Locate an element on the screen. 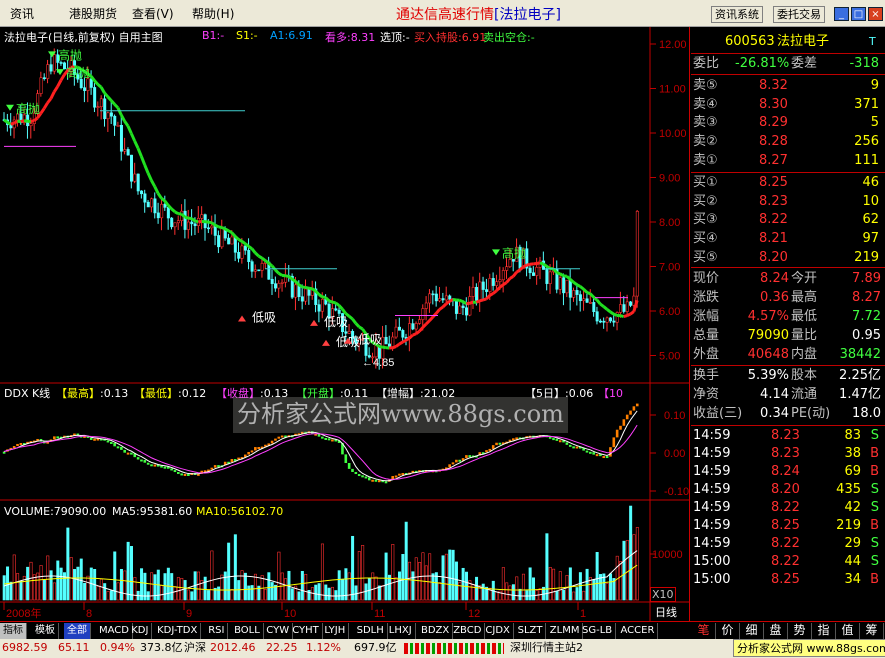  menu-view: 查看(V) is located at coordinates (153, 13).